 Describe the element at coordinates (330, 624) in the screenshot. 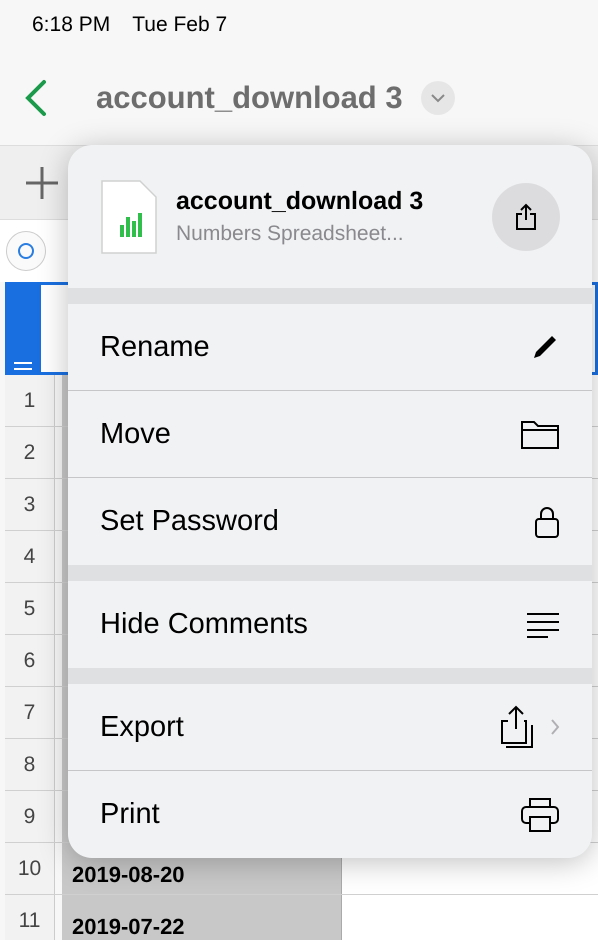

I see `menu-item: Hide Comments` at that location.